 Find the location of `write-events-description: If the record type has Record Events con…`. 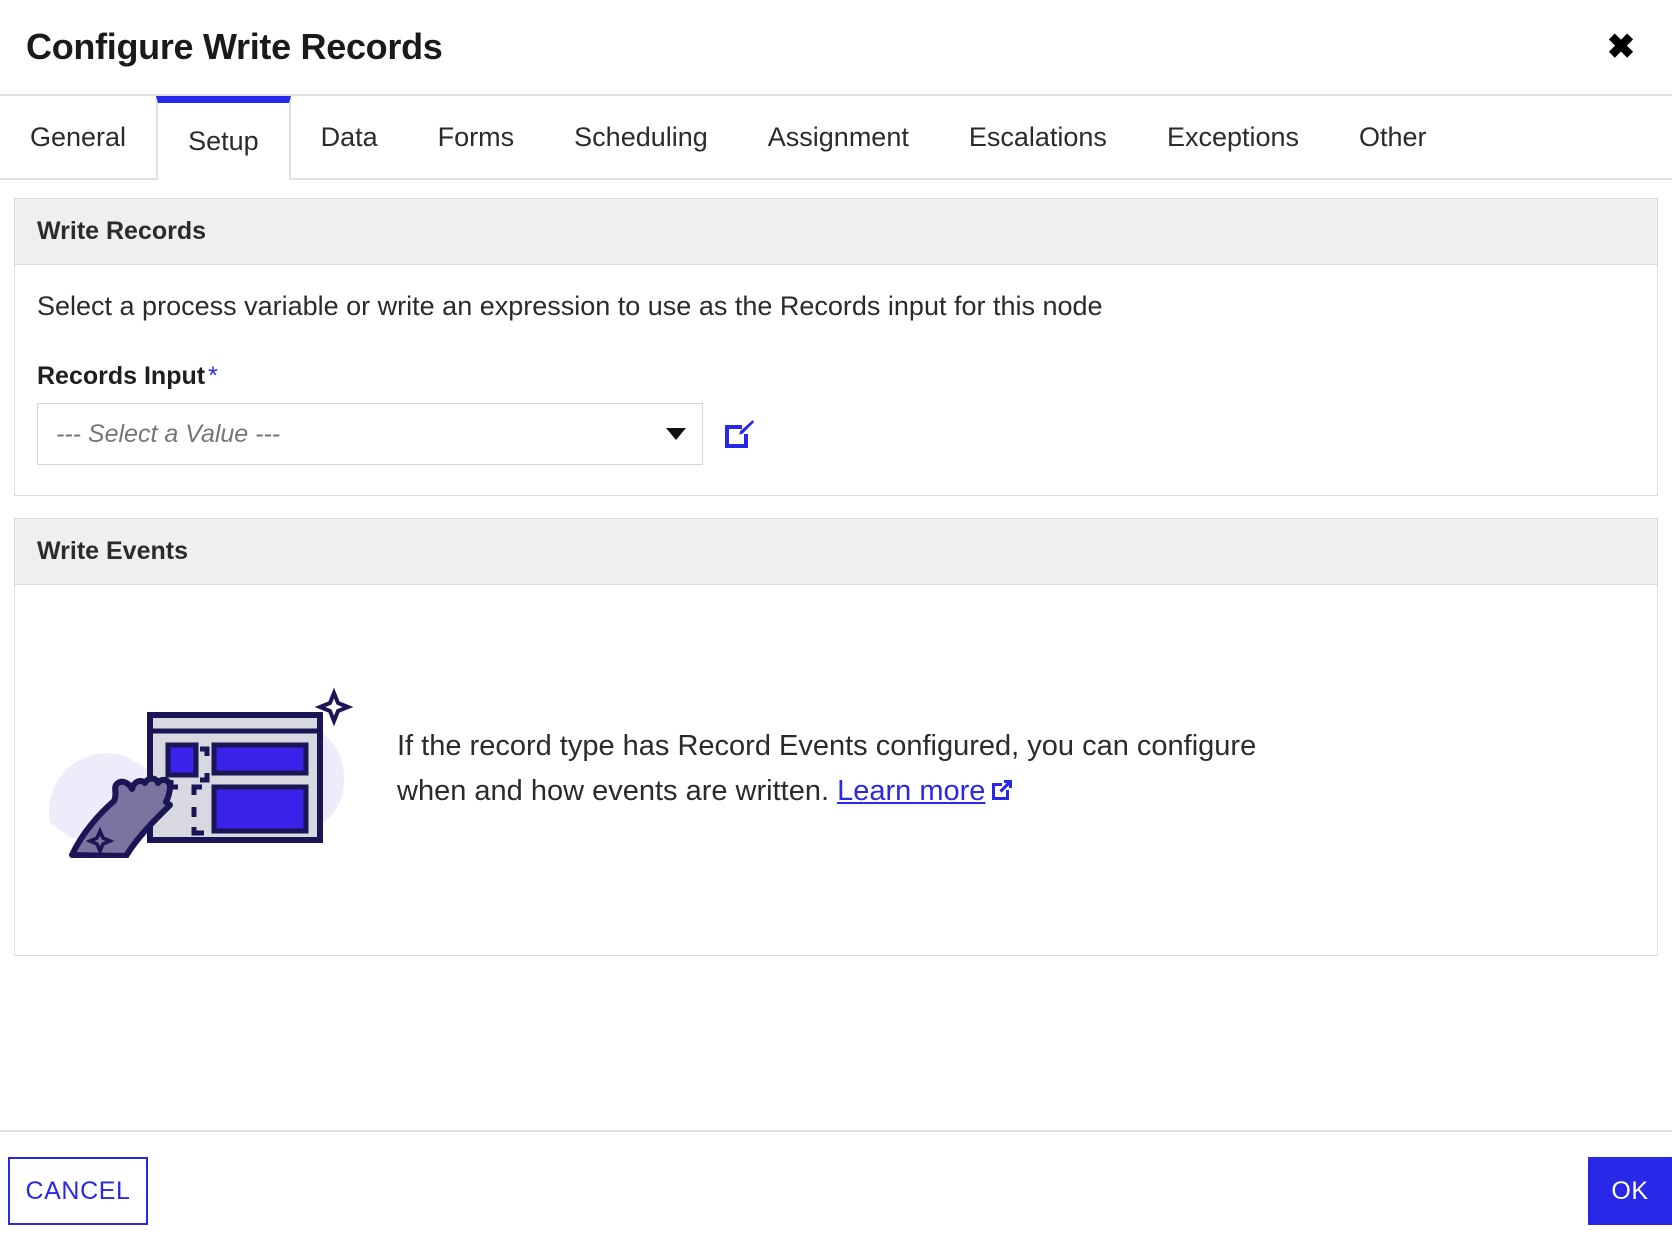

write-events-description: If the record type has Record Events con… is located at coordinates (847, 770).